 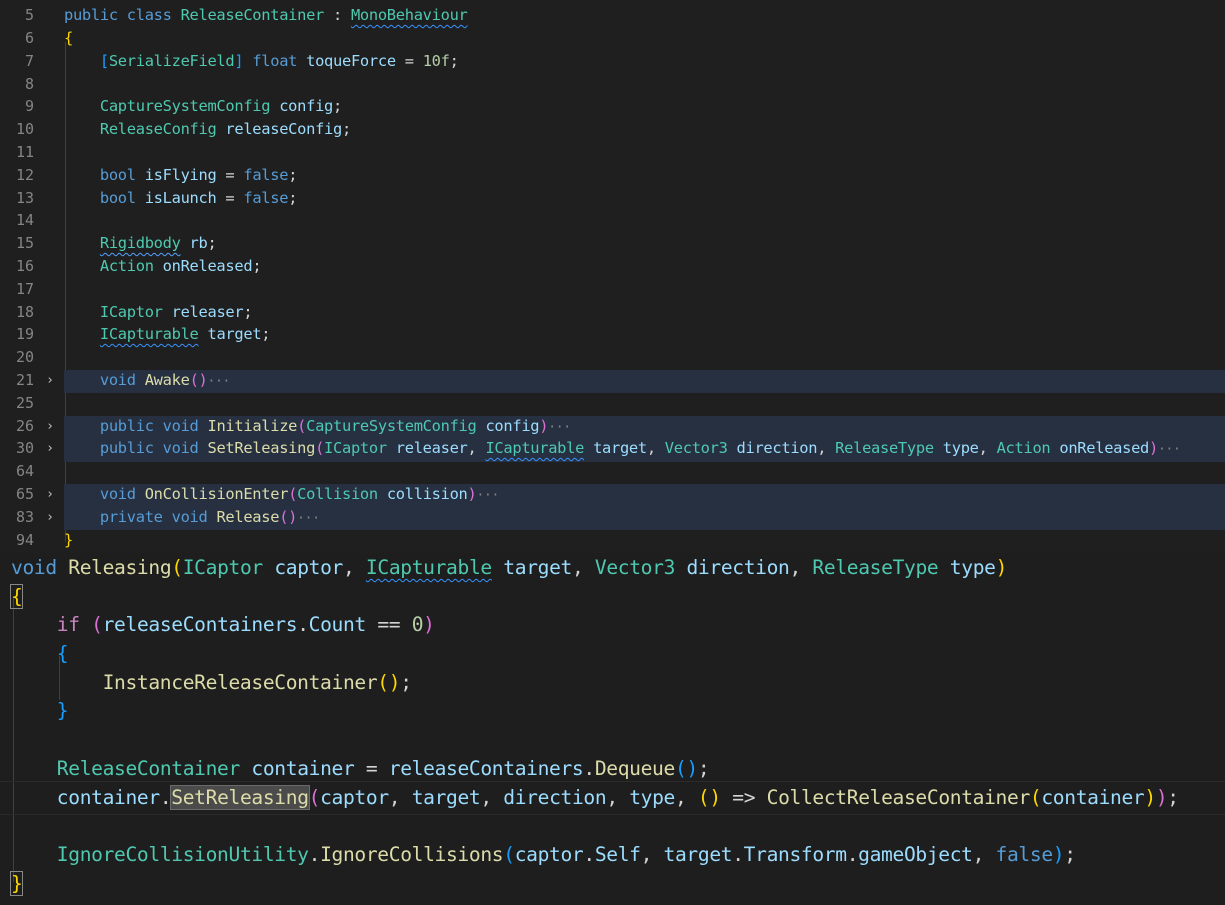 I want to click on line-number: 15, so click(x=24, y=243).